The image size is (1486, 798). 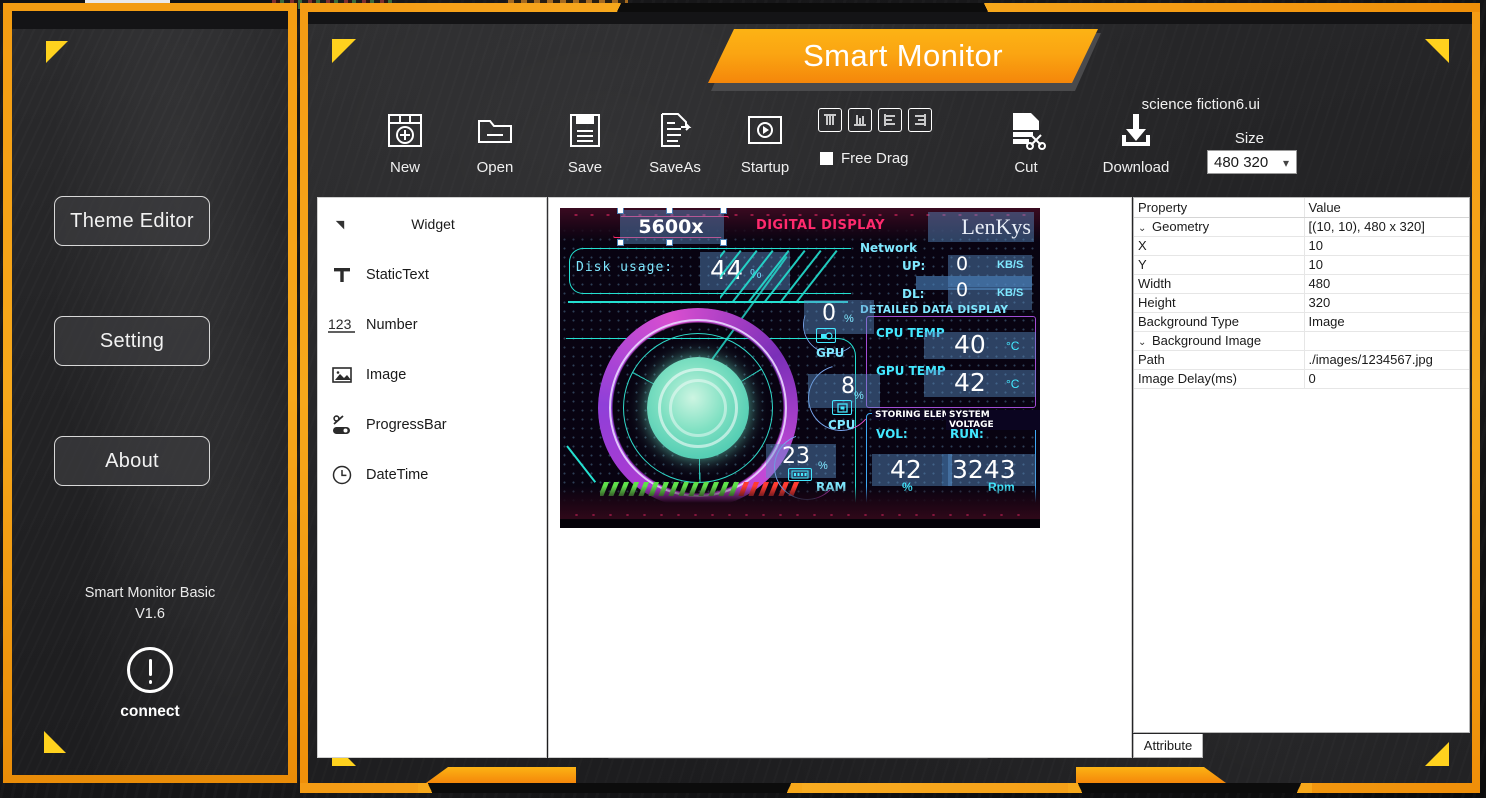 I want to click on tab-bar: Attribute, so click(x=1301, y=746).